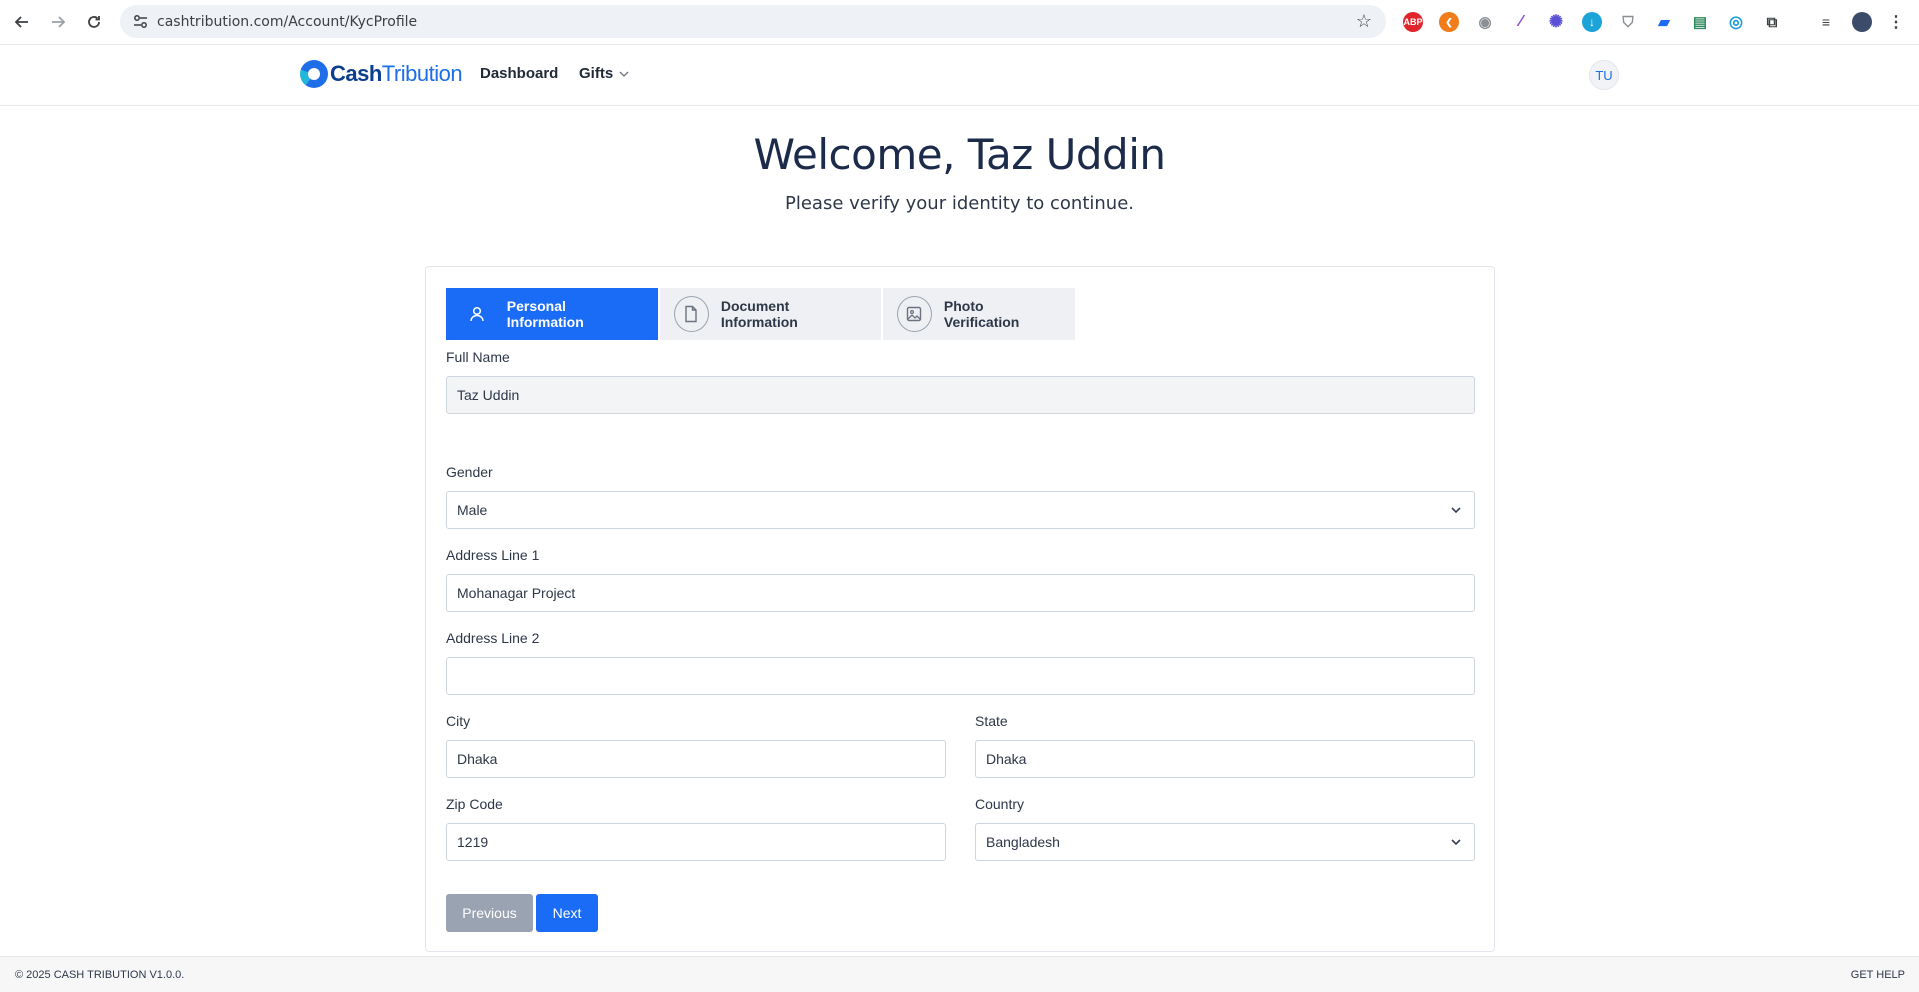 Image resolution: width=1919 pixels, height=992 pixels. I want to click on nav-dashboard: Dashboard, so click(519, 73).